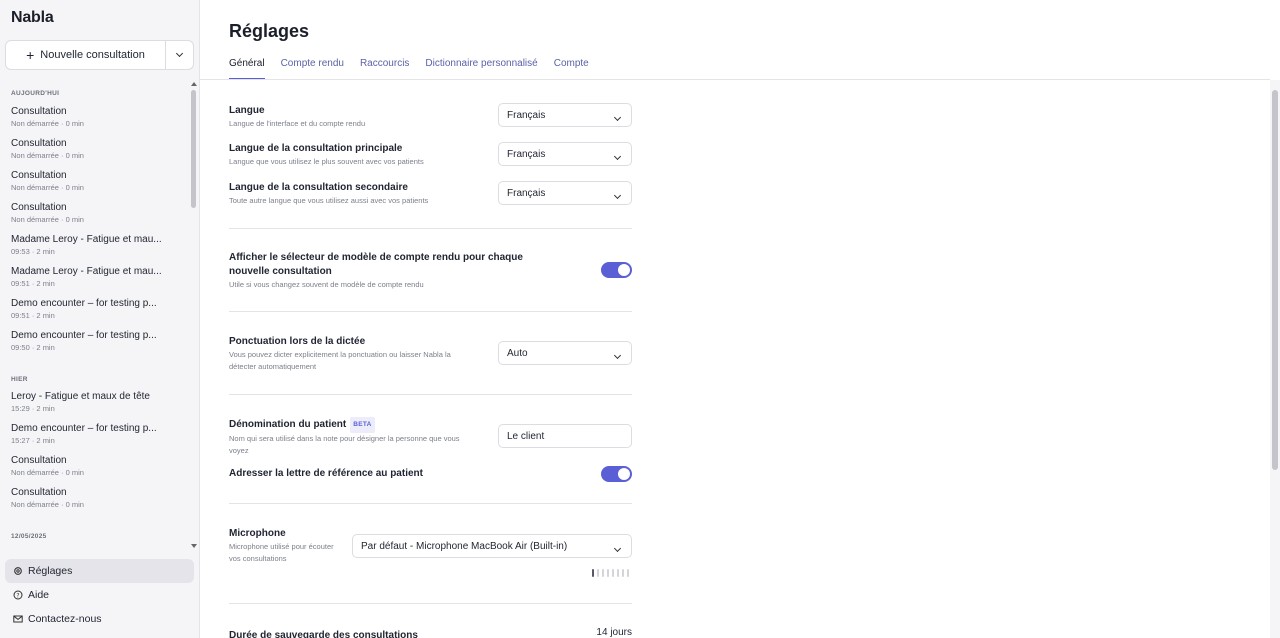 This screenshot has height=638, width=1280. I want to click on microphone-level-meter, so click(610, 573).